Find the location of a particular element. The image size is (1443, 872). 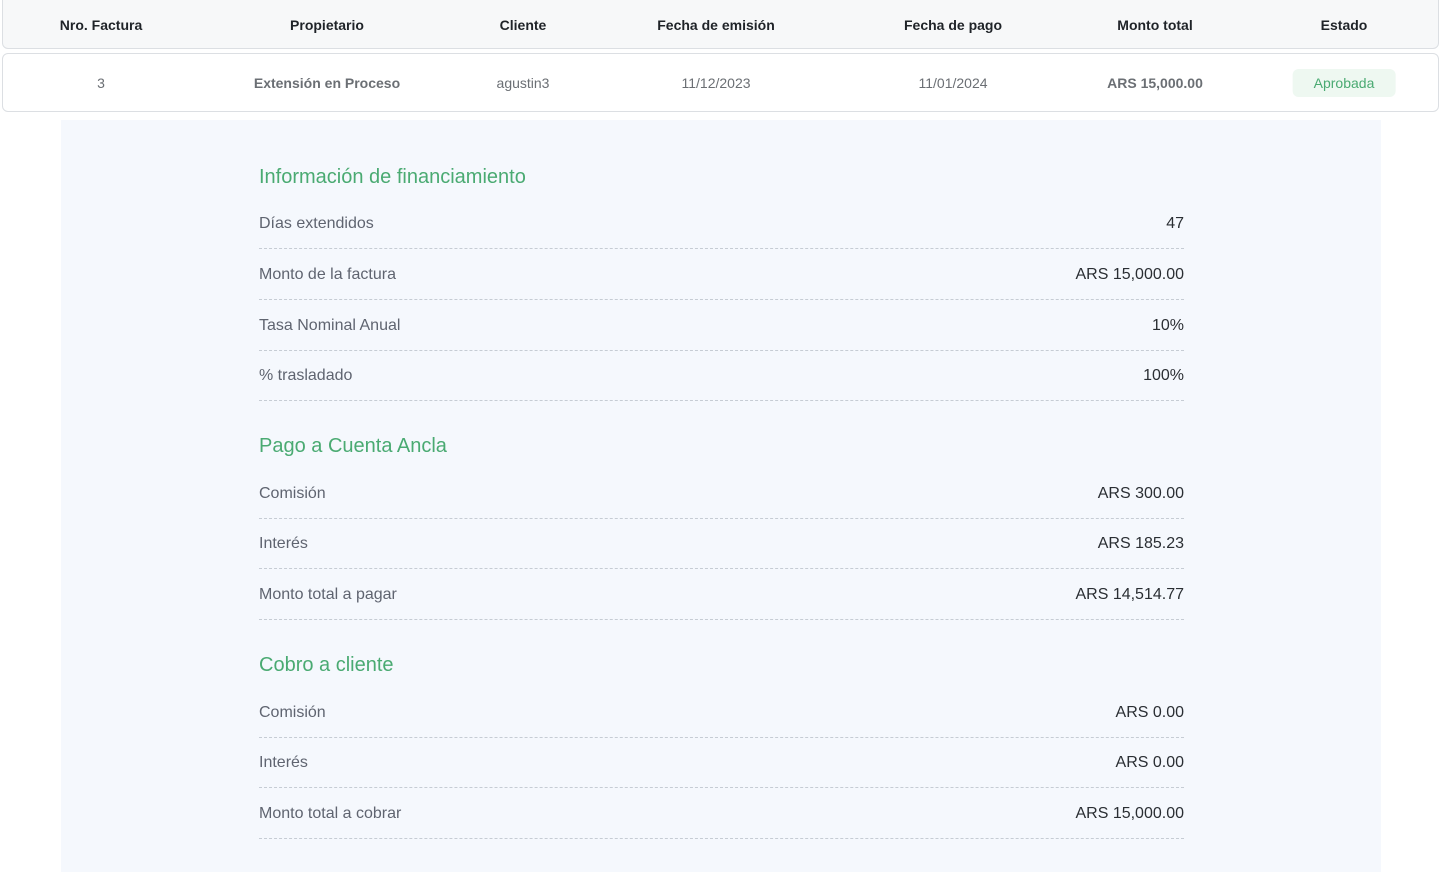

detail-row-client-commission: Comisión ARS 0.00 is located at coordinates (721, 713).